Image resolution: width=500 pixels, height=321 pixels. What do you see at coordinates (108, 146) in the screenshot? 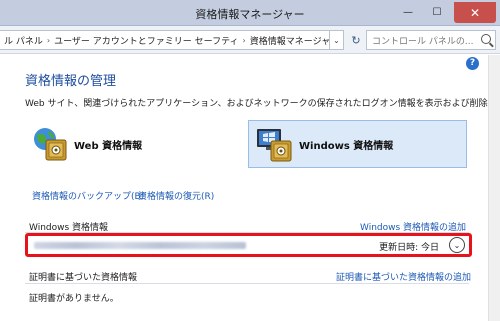
I see `web-credentials-label: Web 資格情報` at bounding box center [108, 146].